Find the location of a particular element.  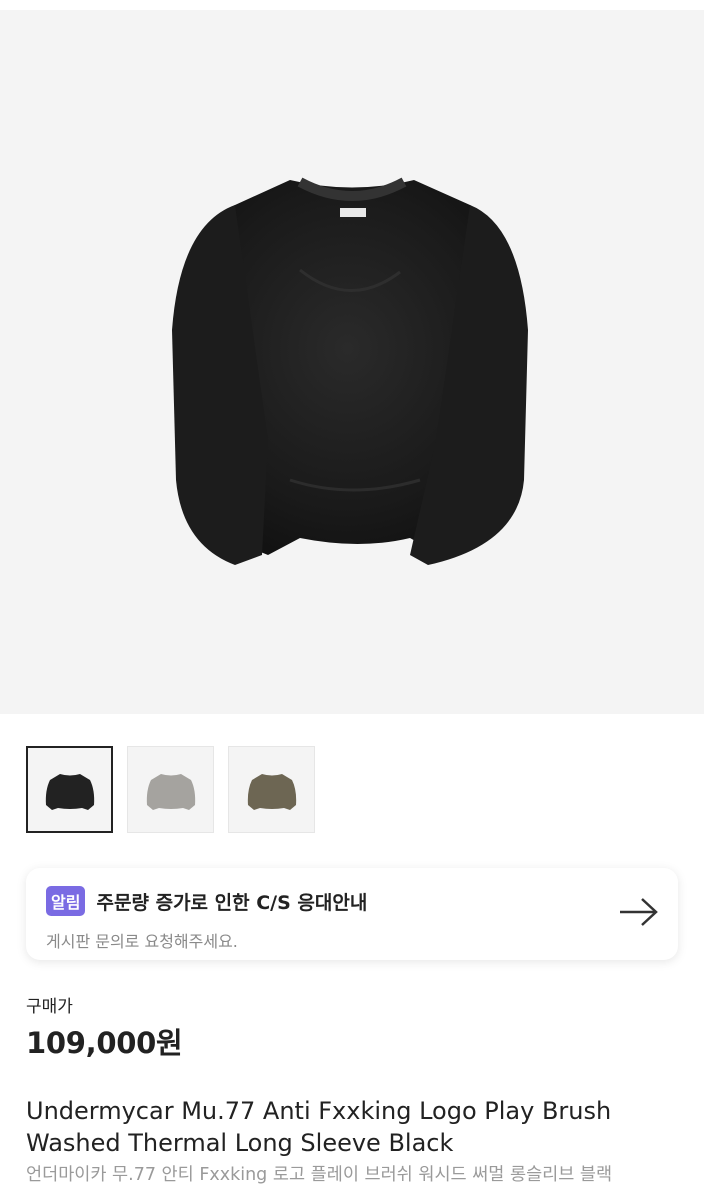

notice-badge: 알림 is located at coordinates (66, 901).